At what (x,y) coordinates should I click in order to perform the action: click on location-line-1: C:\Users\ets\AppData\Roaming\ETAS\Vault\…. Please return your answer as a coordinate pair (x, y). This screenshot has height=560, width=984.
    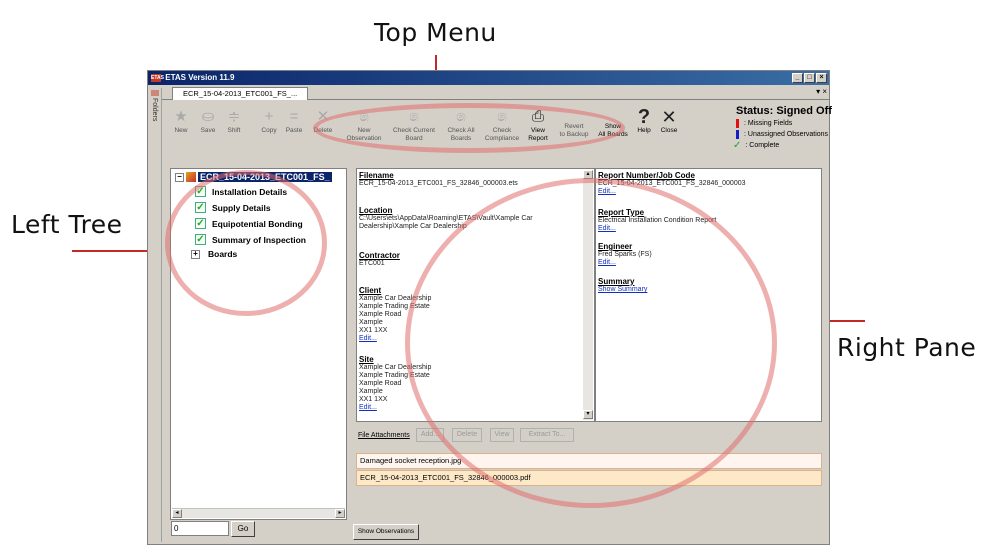
    Looking at the image, I should click on (446, 218).